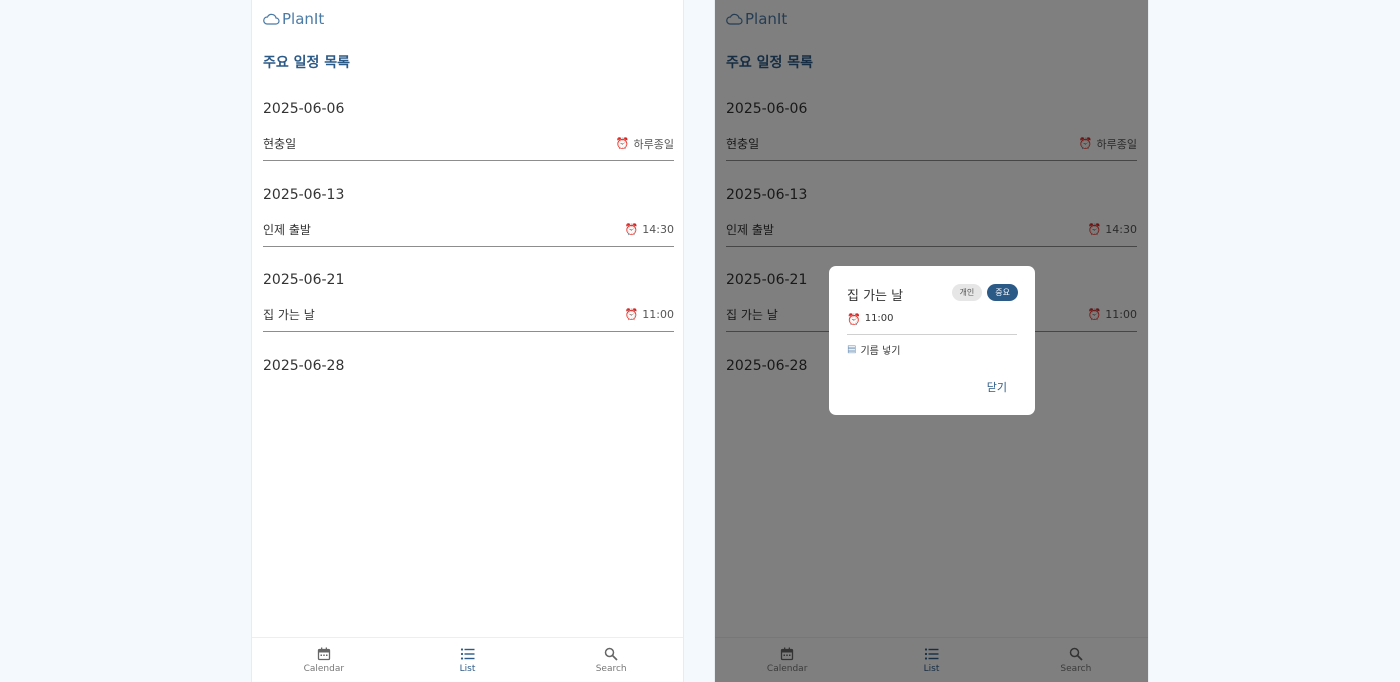 This screenshot has height=682, width=1400. What do you see at coordinates (287, 230) in the screenshot?
I see `item-title: 인제 출발` at bounding box center [287, 230].